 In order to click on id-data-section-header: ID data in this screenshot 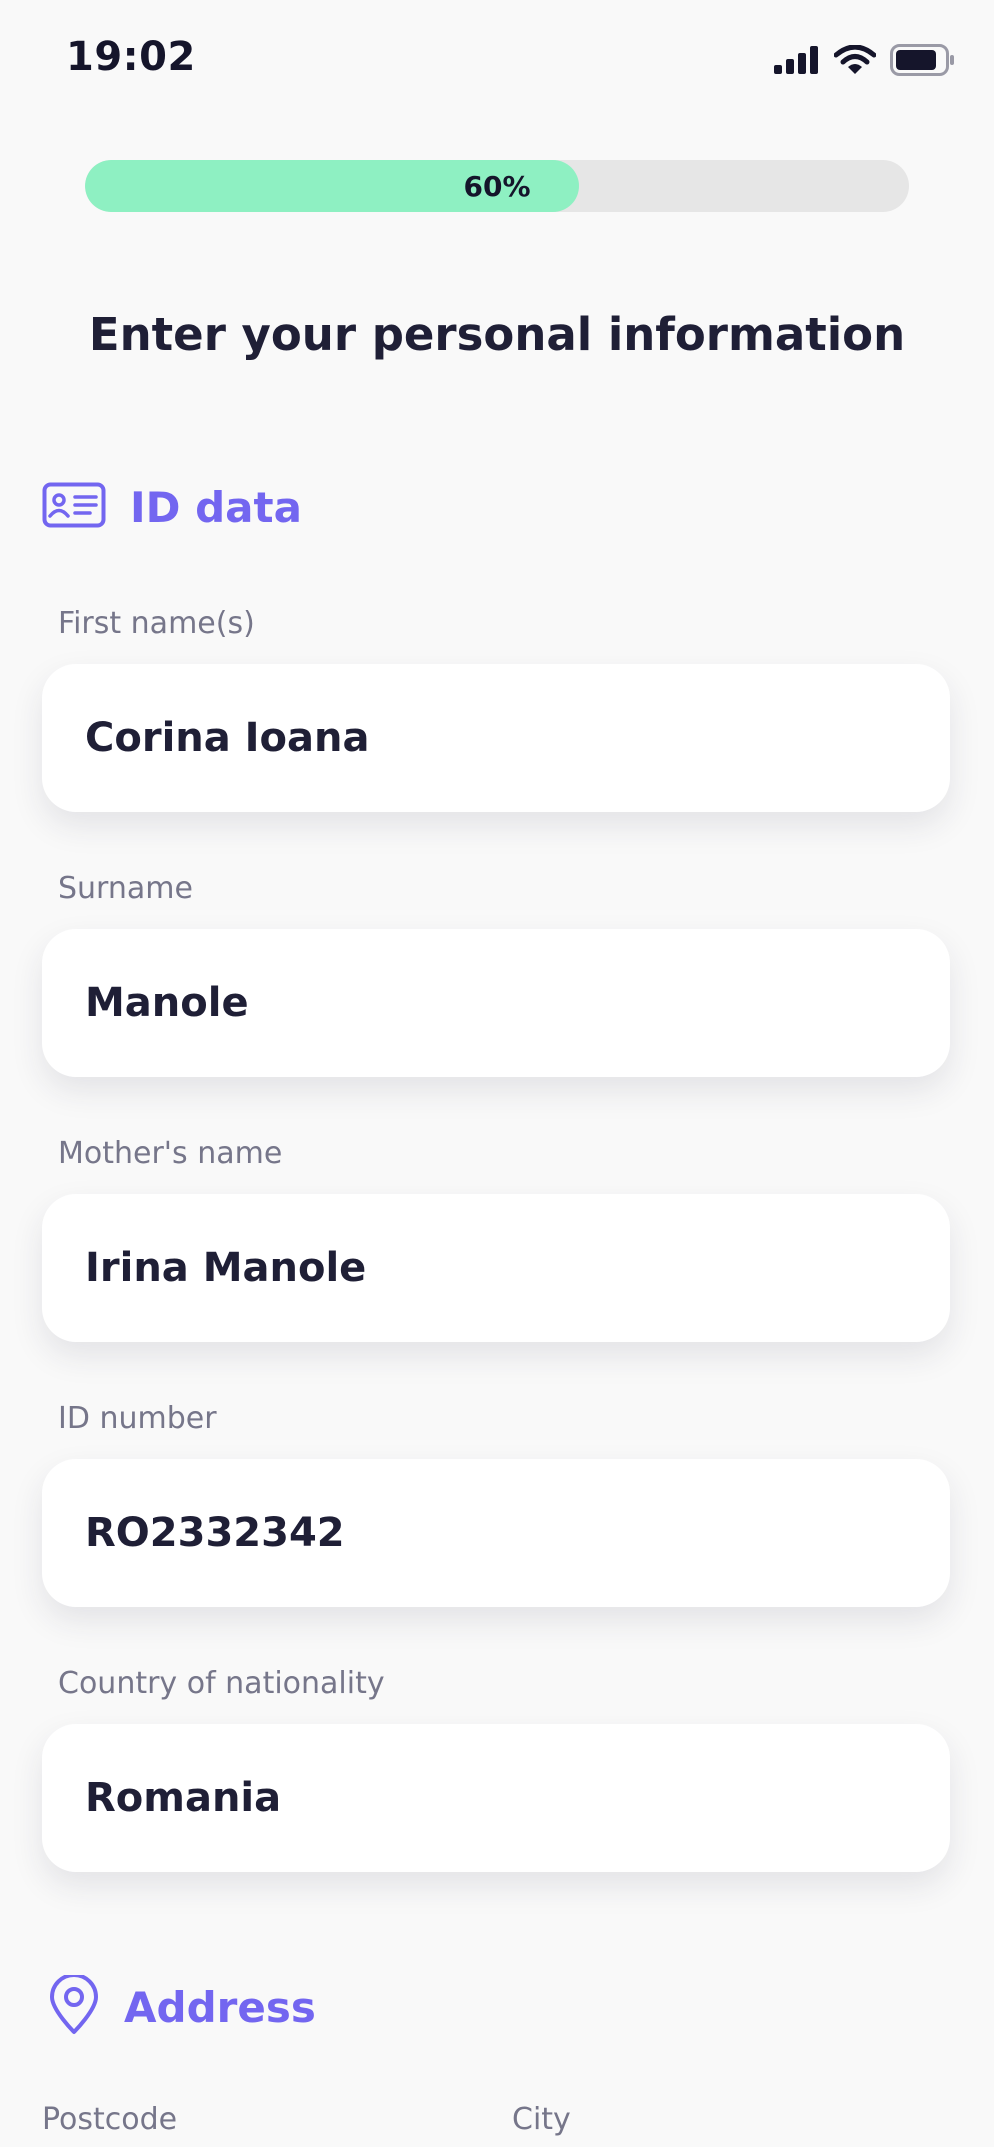, I will do `click(172, 507)`.